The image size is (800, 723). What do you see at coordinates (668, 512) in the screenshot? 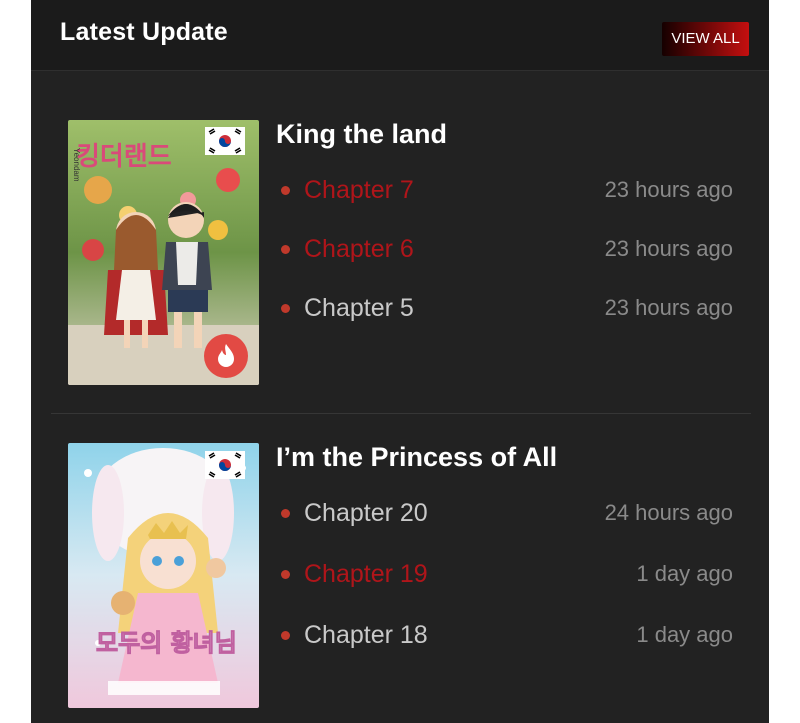
I see `chapter-time: 24 hours ago` at bounding box center [668, 512].